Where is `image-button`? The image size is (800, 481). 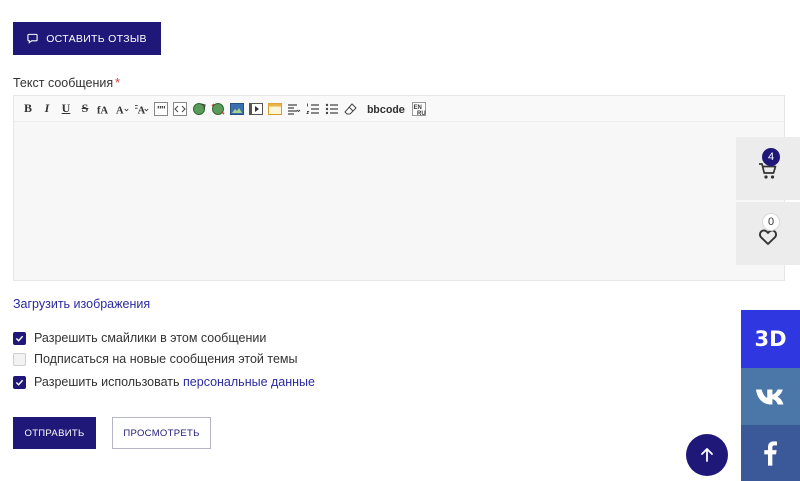
image-button is located at coordinates (237, 109).